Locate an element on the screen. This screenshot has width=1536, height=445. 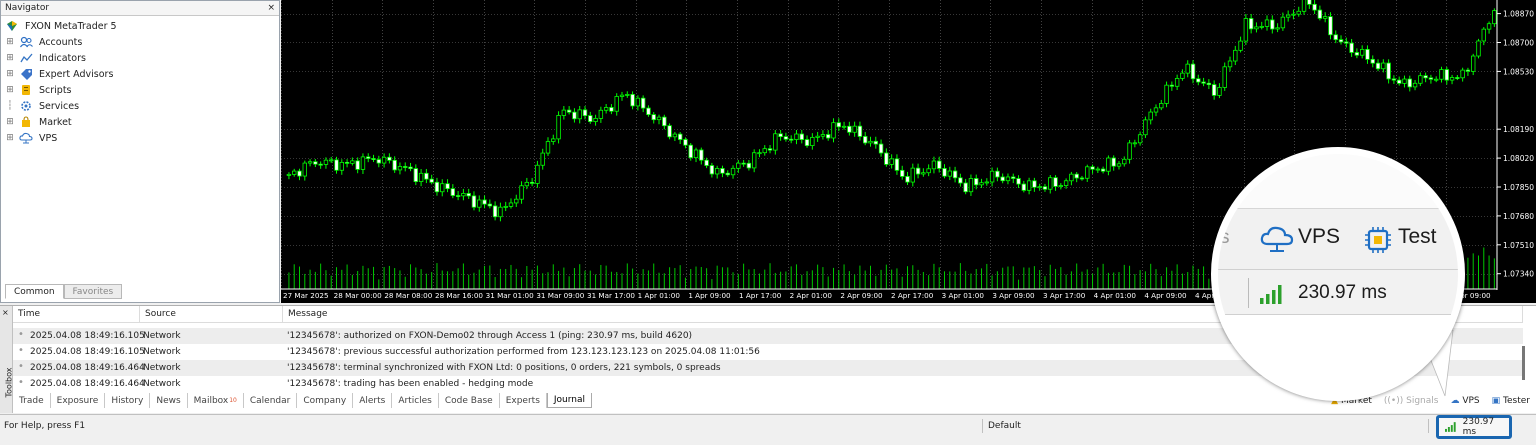
price-label: 1.07680 is located at coordinates (1518, 216).